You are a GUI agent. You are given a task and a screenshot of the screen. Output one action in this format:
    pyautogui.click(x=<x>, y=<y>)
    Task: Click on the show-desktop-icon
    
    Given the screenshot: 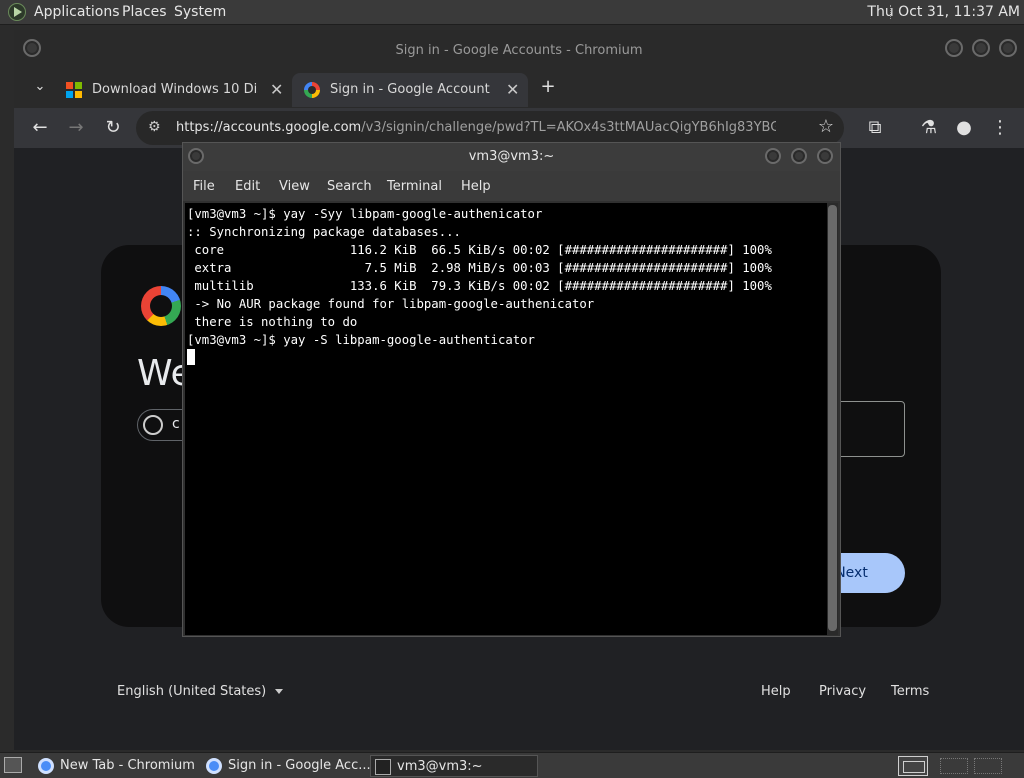 What is the action you would take?
    pyautogui.click(x=13, y=765)
    